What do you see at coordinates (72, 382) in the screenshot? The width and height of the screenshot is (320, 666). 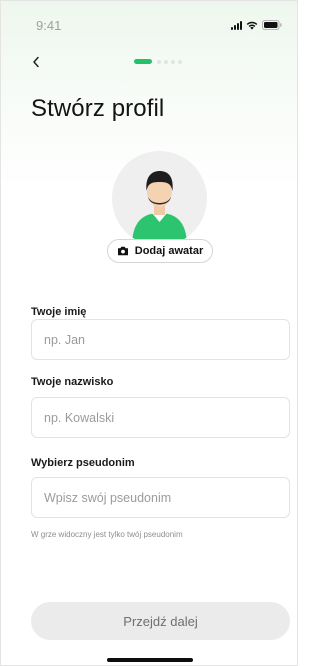 I see `last-name-label: Twoje nazwisko` at bounding box center [72, 382].